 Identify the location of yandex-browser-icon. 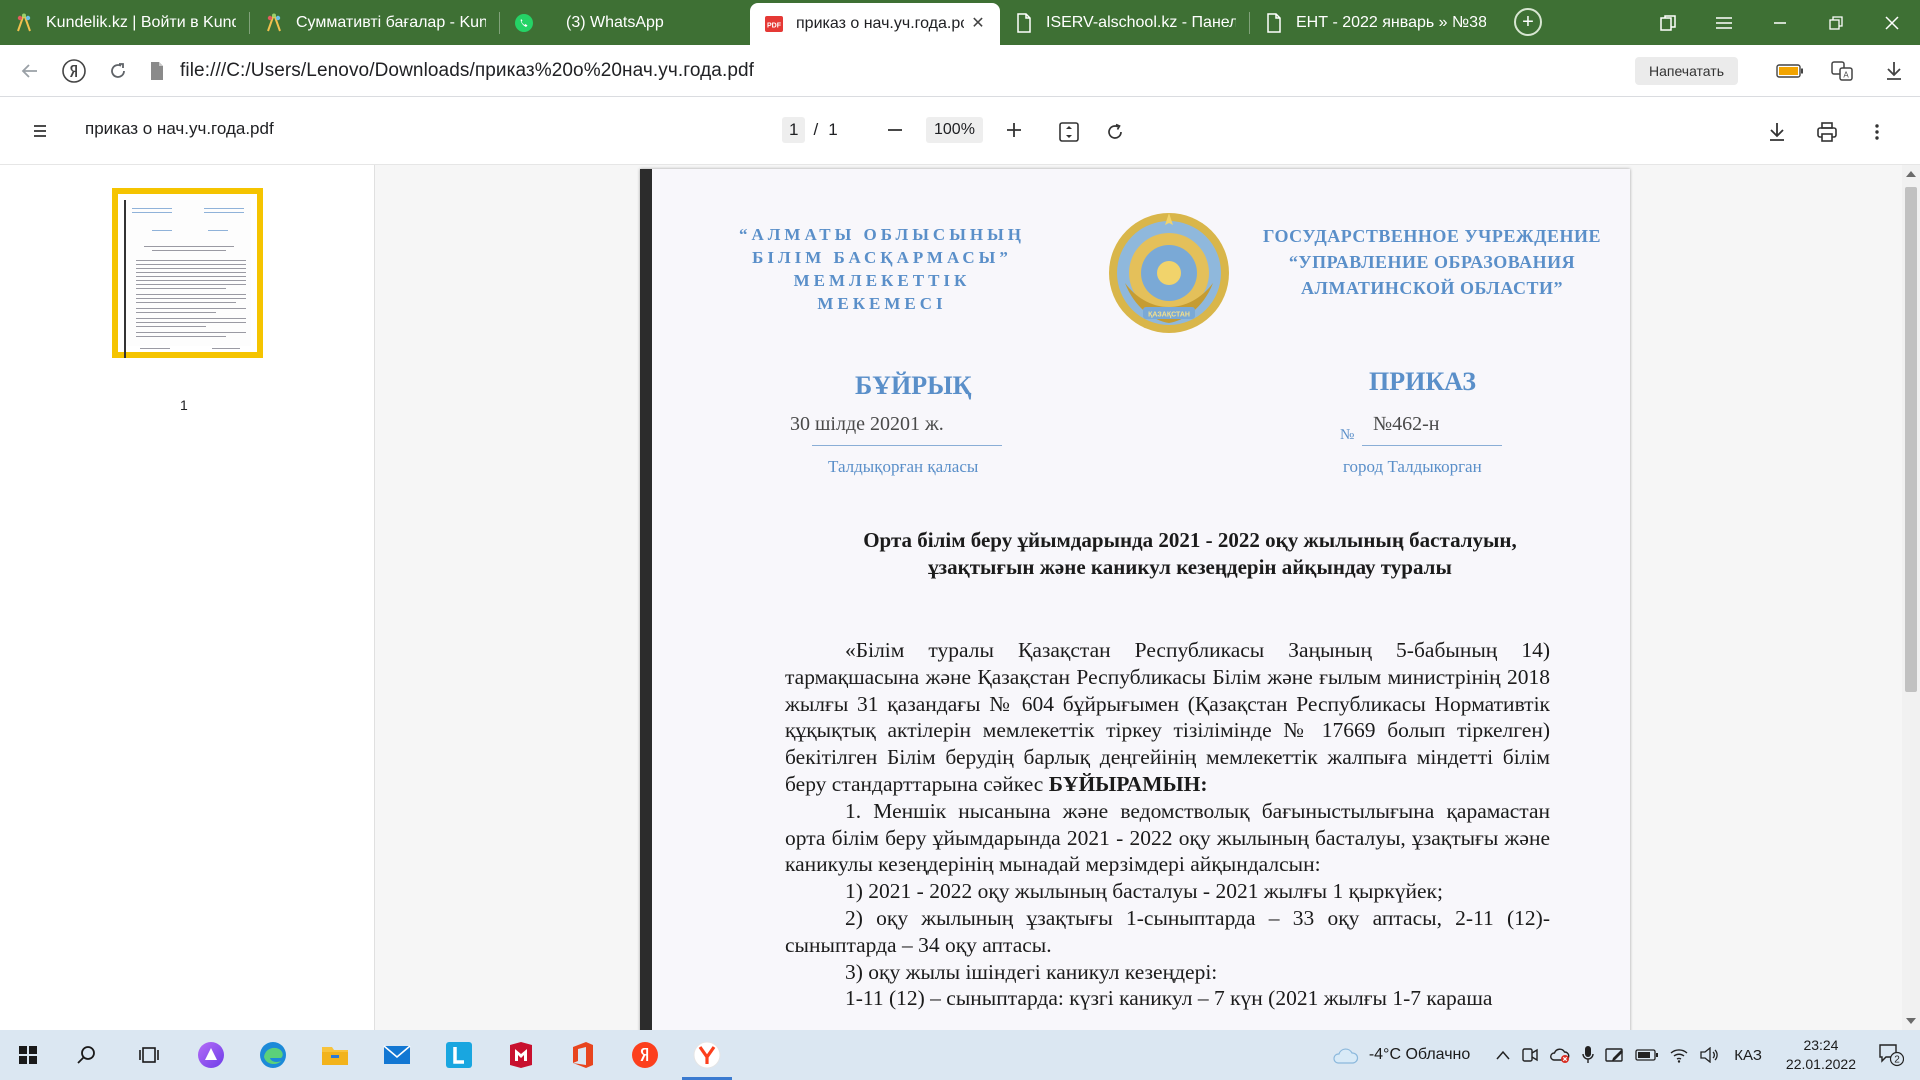
(707, 1055).